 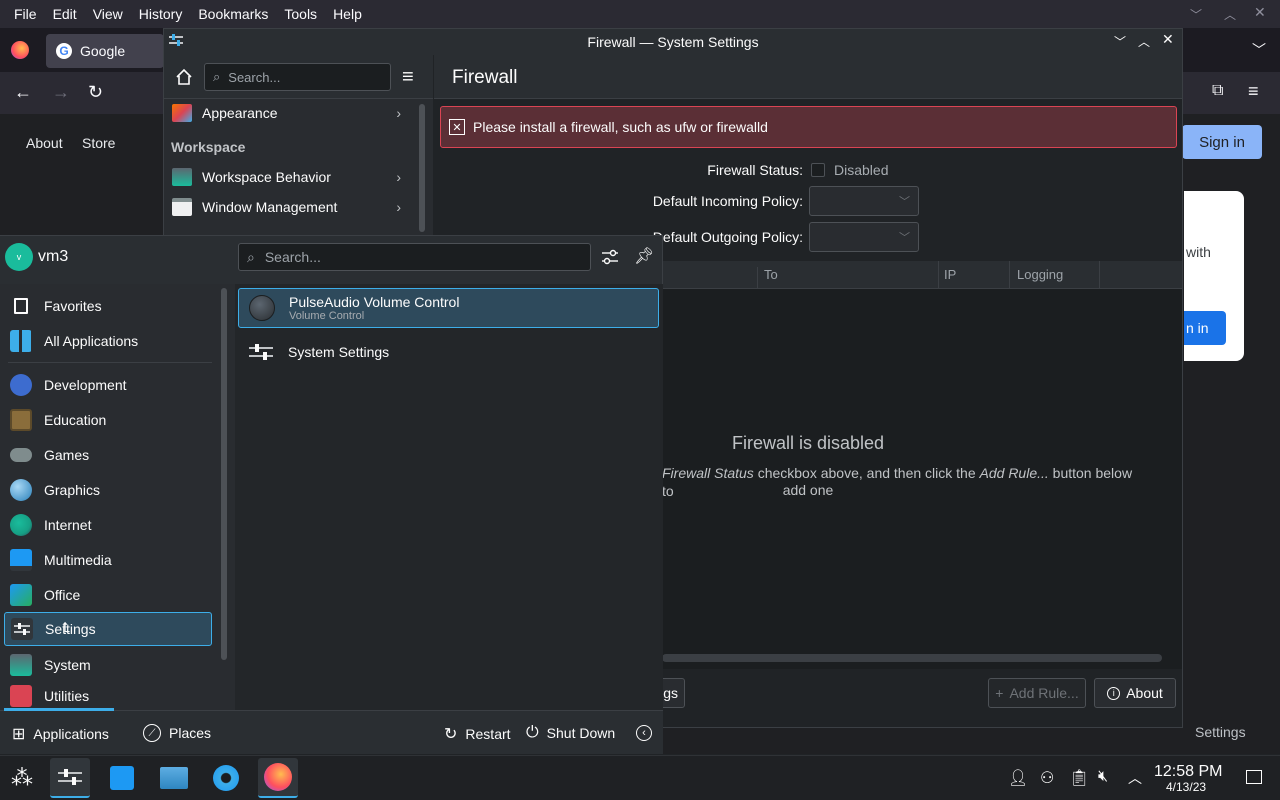 I want to click on tab-google: G Google, so click(x=105, y=51).